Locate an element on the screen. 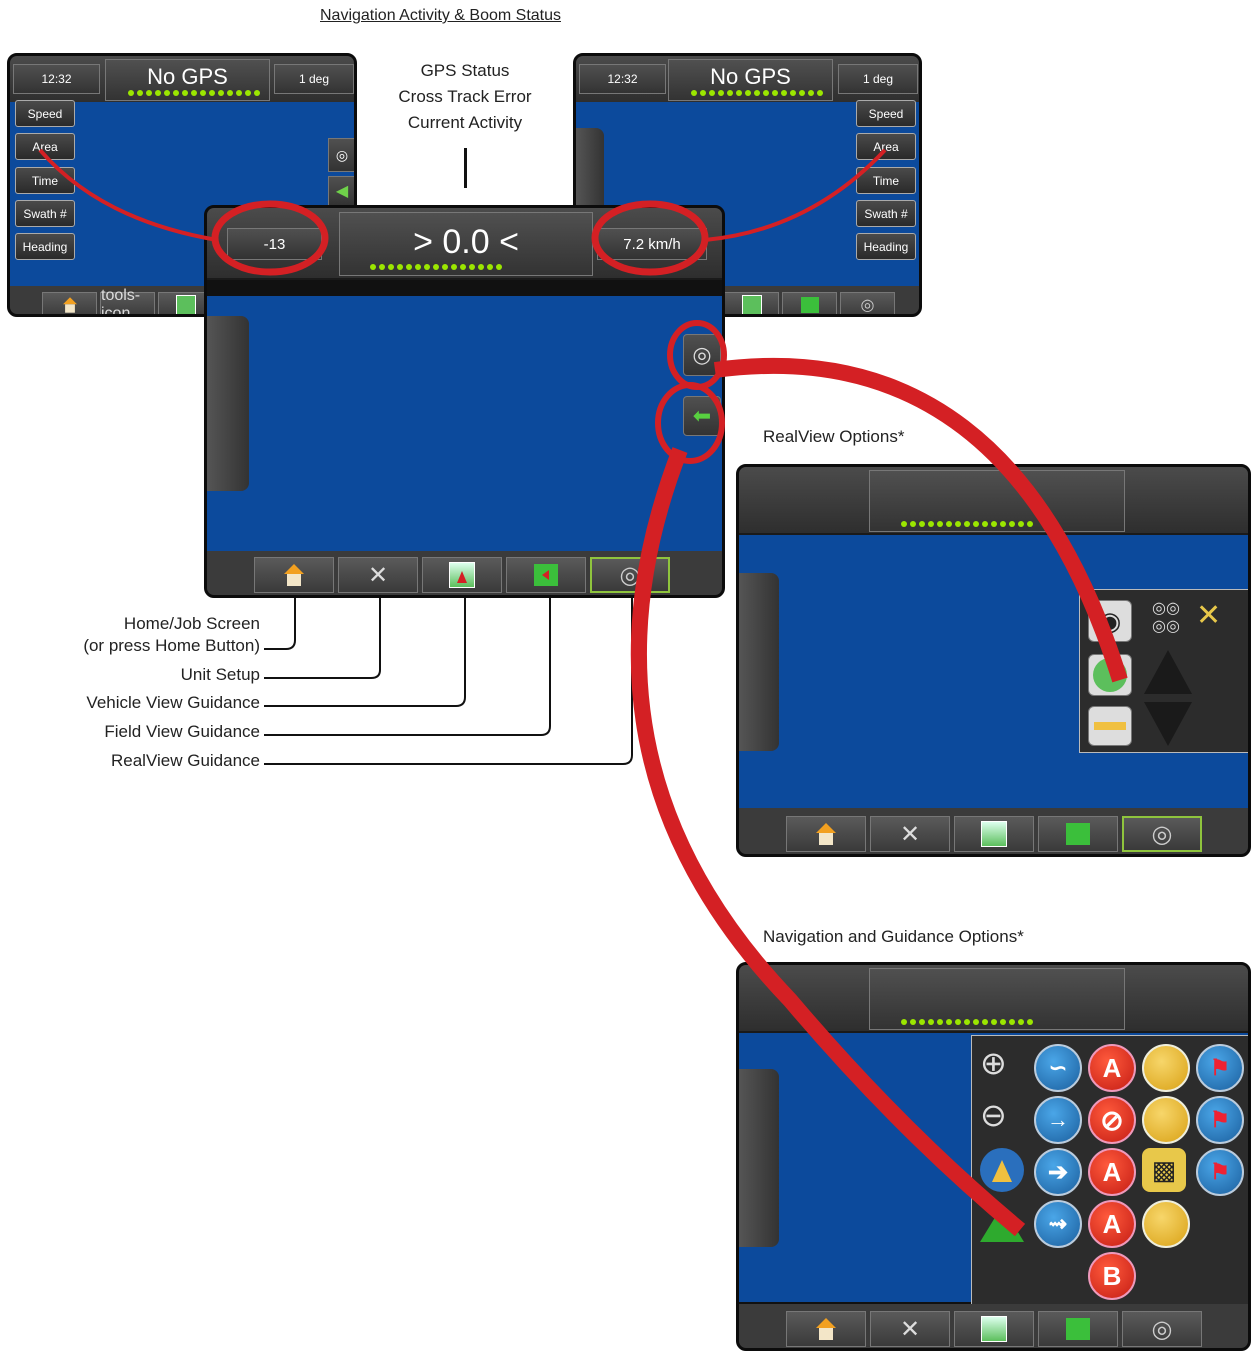  time-button: Time is located at coordinates (886, 180).